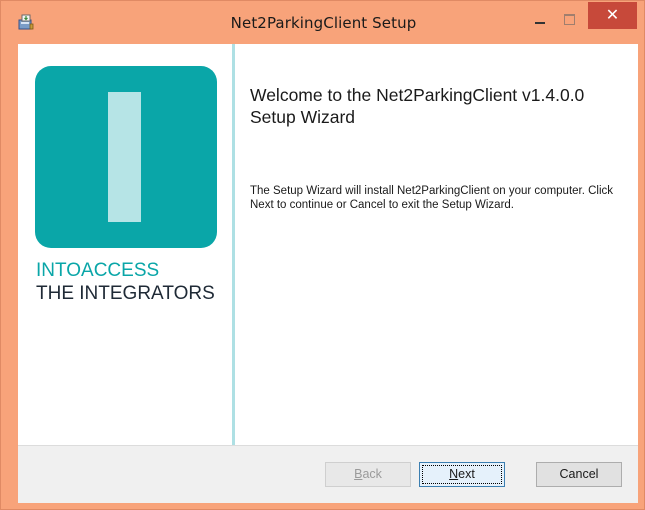  I want to click on focus-ring, so click(462, 474).